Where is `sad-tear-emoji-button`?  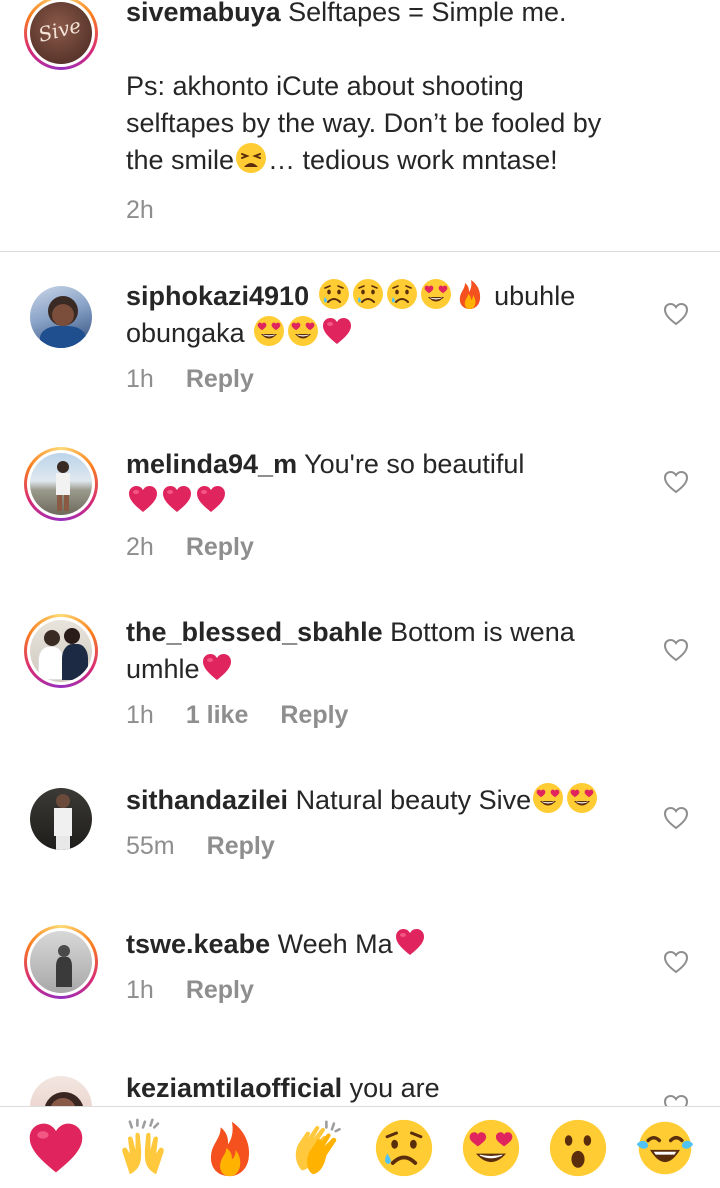
sad-tear-emoji-button is located at coordinates (404, 1148).